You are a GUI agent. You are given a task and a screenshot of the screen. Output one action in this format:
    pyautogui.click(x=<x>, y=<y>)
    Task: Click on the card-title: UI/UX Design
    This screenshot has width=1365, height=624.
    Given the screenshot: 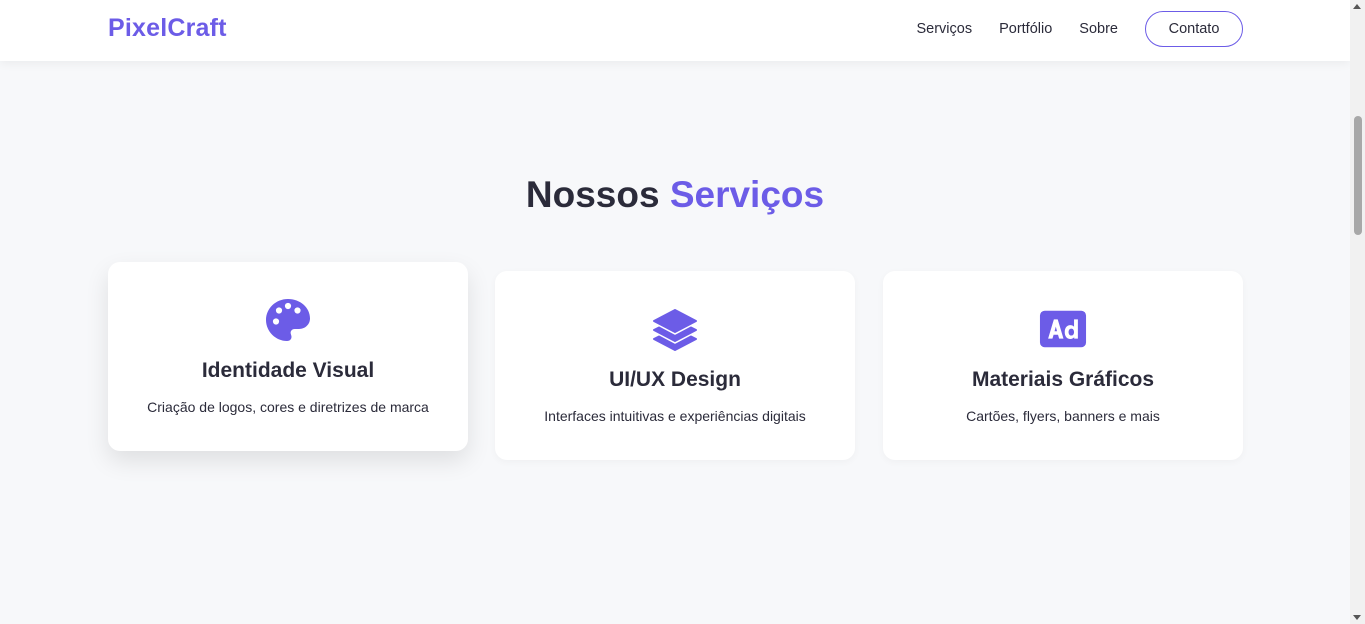 What is the action you would take?
    pyautogui.click(x=675, y=379)
    